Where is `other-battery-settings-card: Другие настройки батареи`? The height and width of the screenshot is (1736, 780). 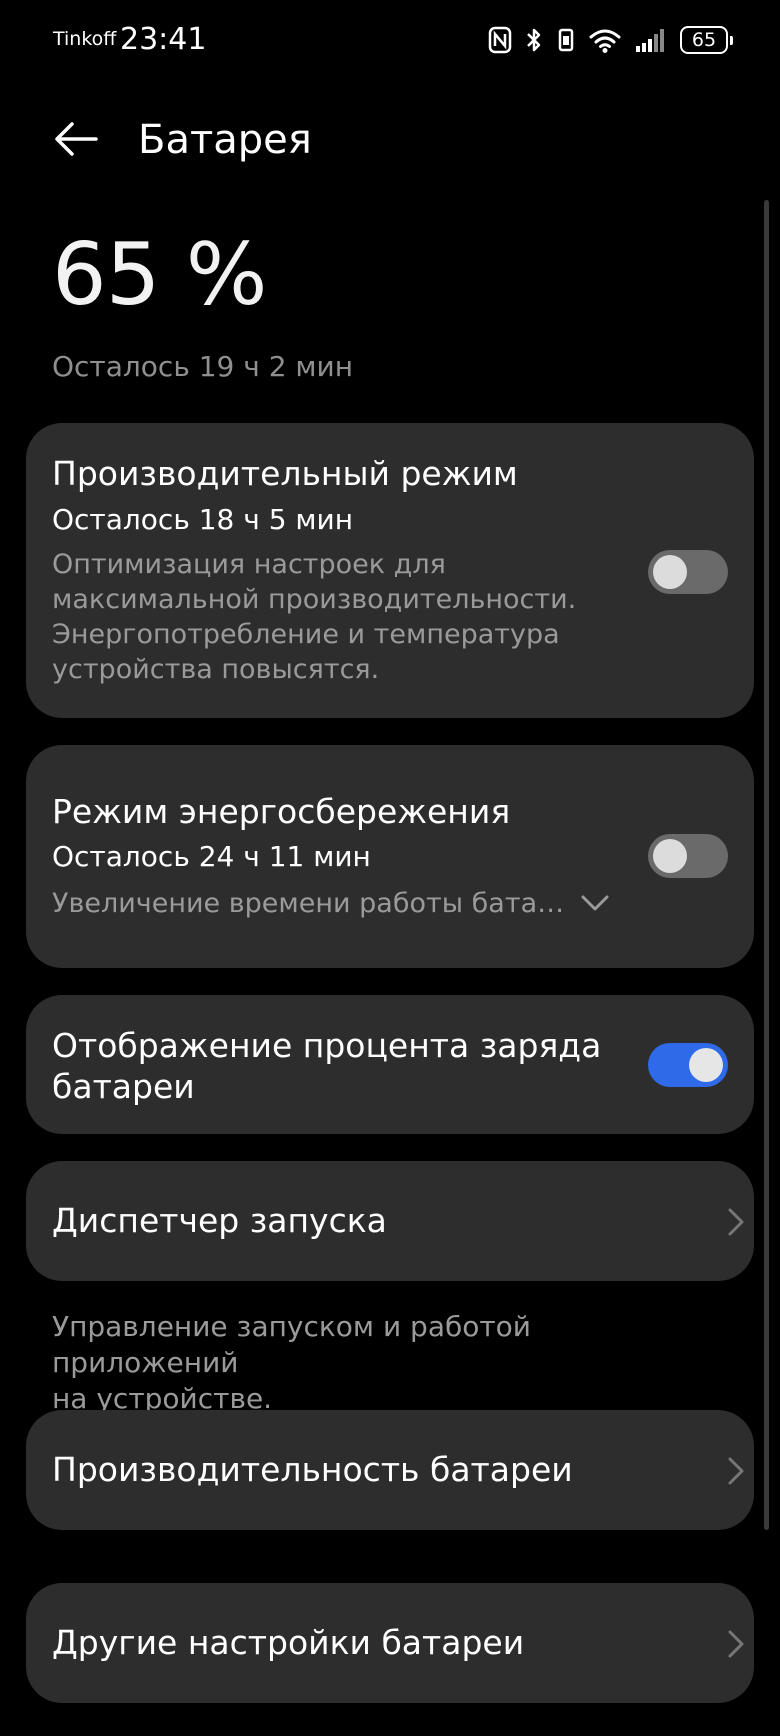 other-battery-settings-card: Другие настройки батареи is located at coordinates (390, 1643).